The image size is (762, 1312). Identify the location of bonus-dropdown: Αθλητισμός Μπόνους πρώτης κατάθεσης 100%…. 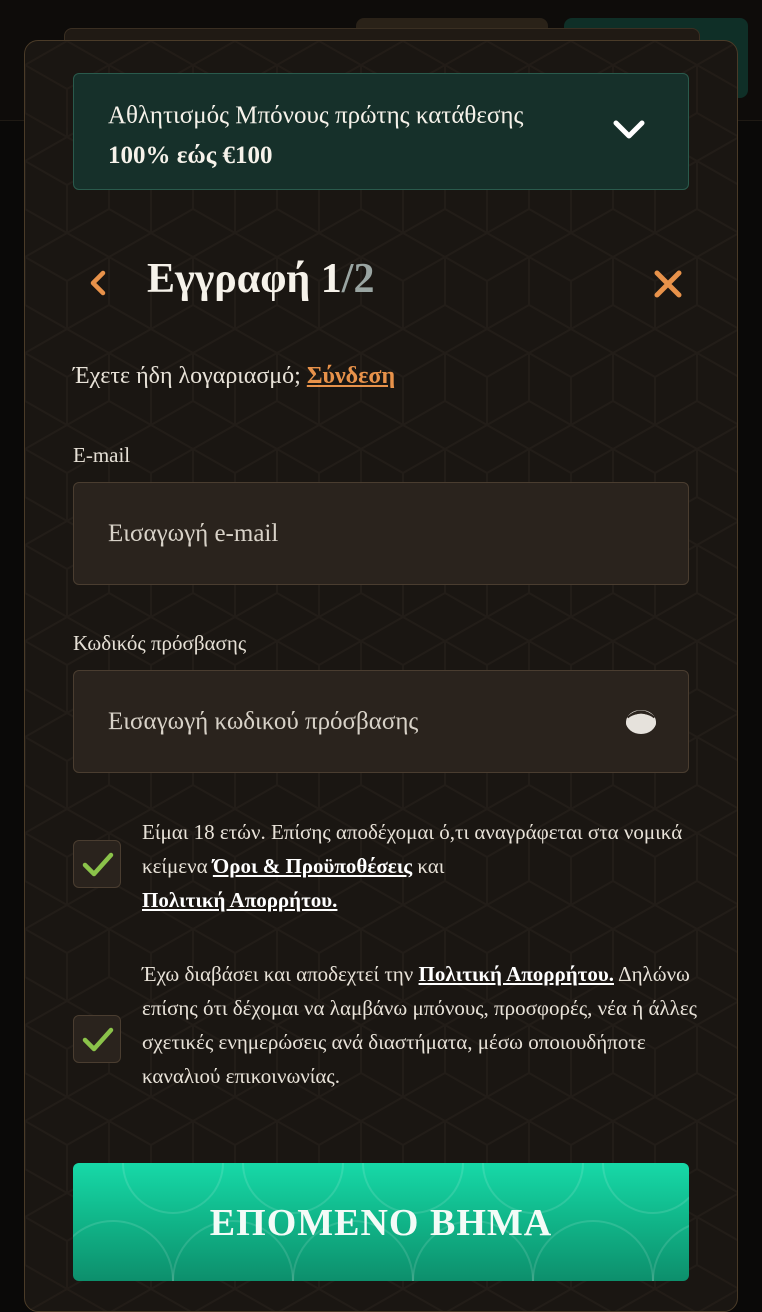
(381, 131).